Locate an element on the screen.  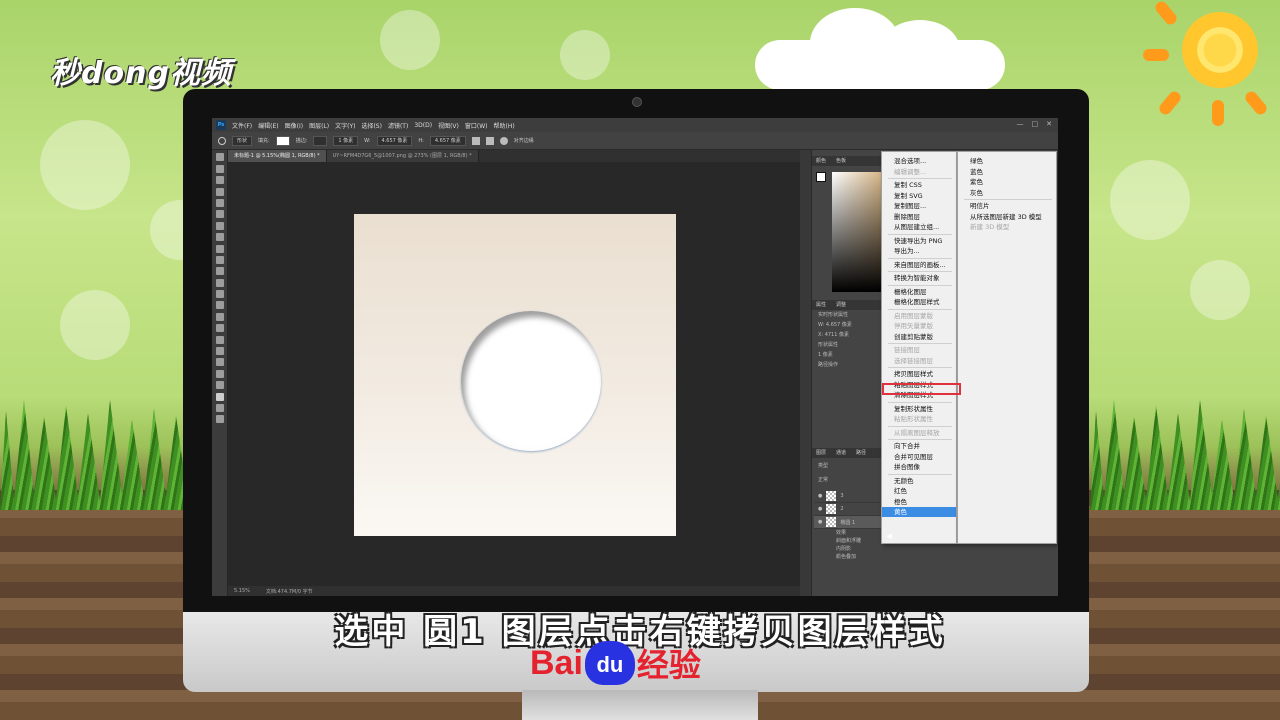
tab-adjustments: 调整 is located at coordinates (841, 305).